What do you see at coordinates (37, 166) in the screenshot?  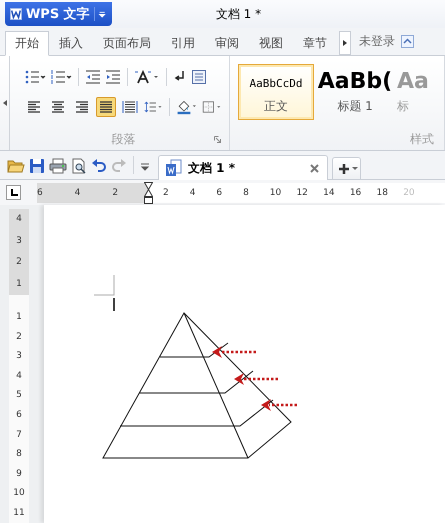 I see `save-icon` at bounding box center [37, 166].